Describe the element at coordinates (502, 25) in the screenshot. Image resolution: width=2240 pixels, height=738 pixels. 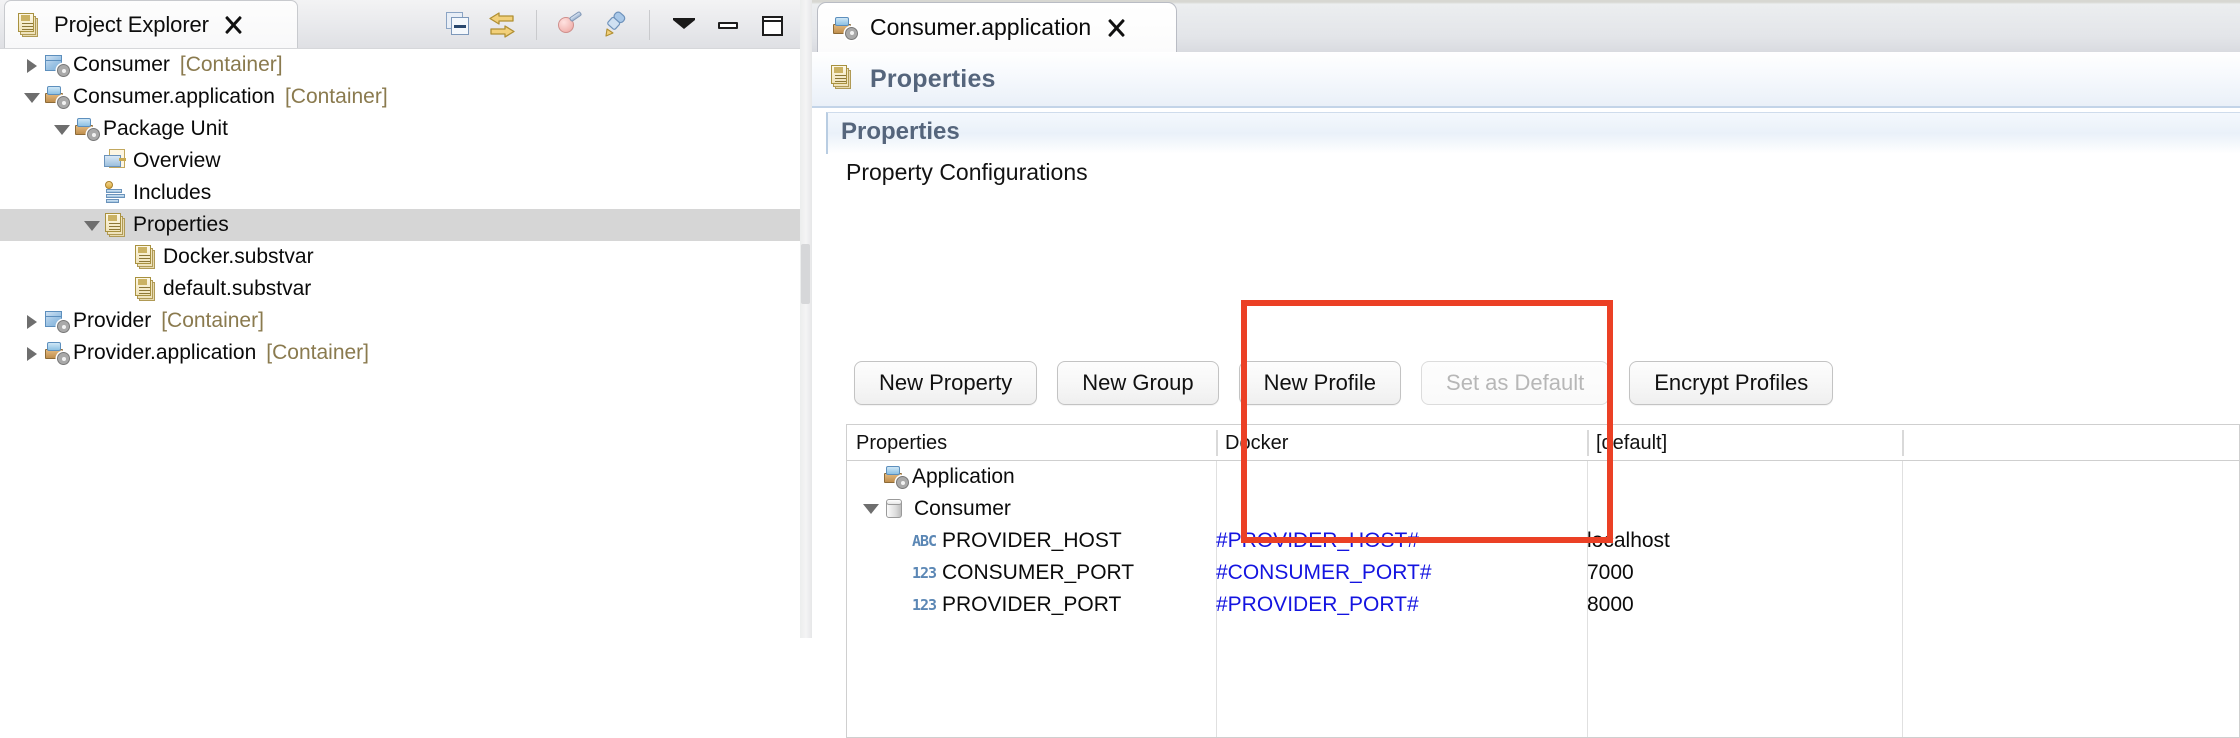
I see `link-with-editor-icon` at that location.